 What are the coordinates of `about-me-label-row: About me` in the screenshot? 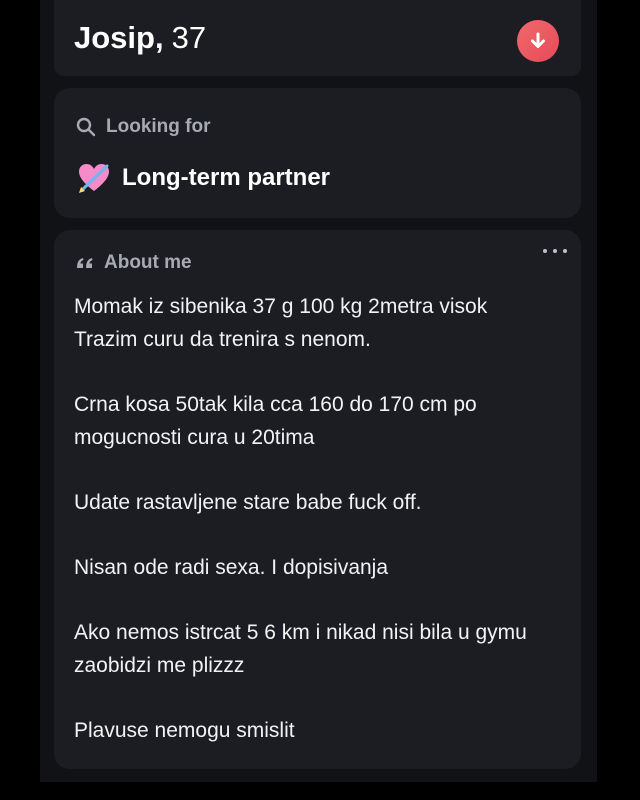 It's located at (134, 263).